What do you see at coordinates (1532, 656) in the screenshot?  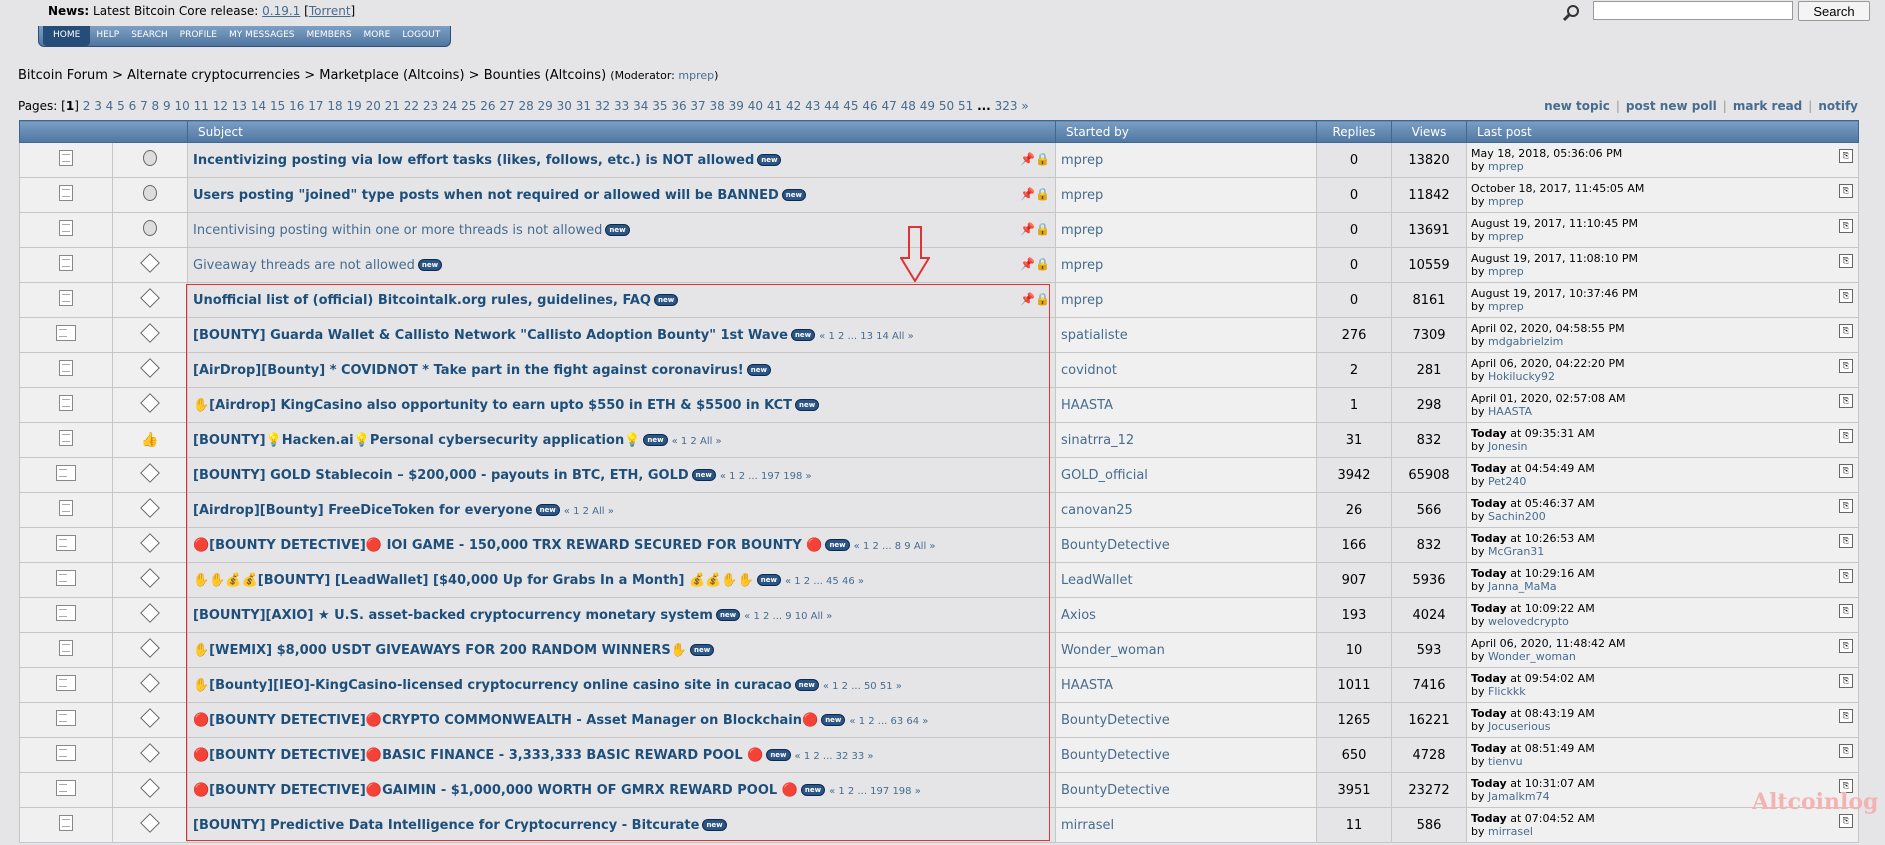 I see `last-poster-link: Wonder_woman` at bounding box center [1532, 656].